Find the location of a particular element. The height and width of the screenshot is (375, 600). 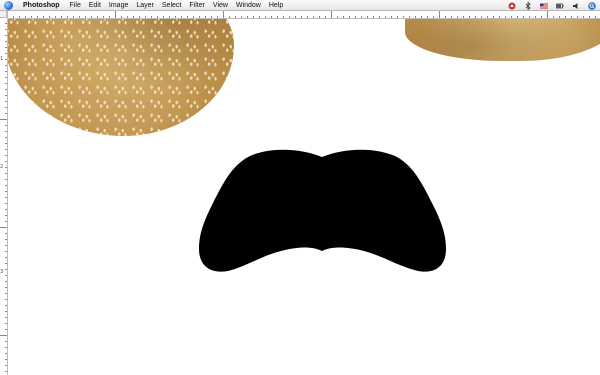

flag-us-icon is located at coordinates (544, 6).